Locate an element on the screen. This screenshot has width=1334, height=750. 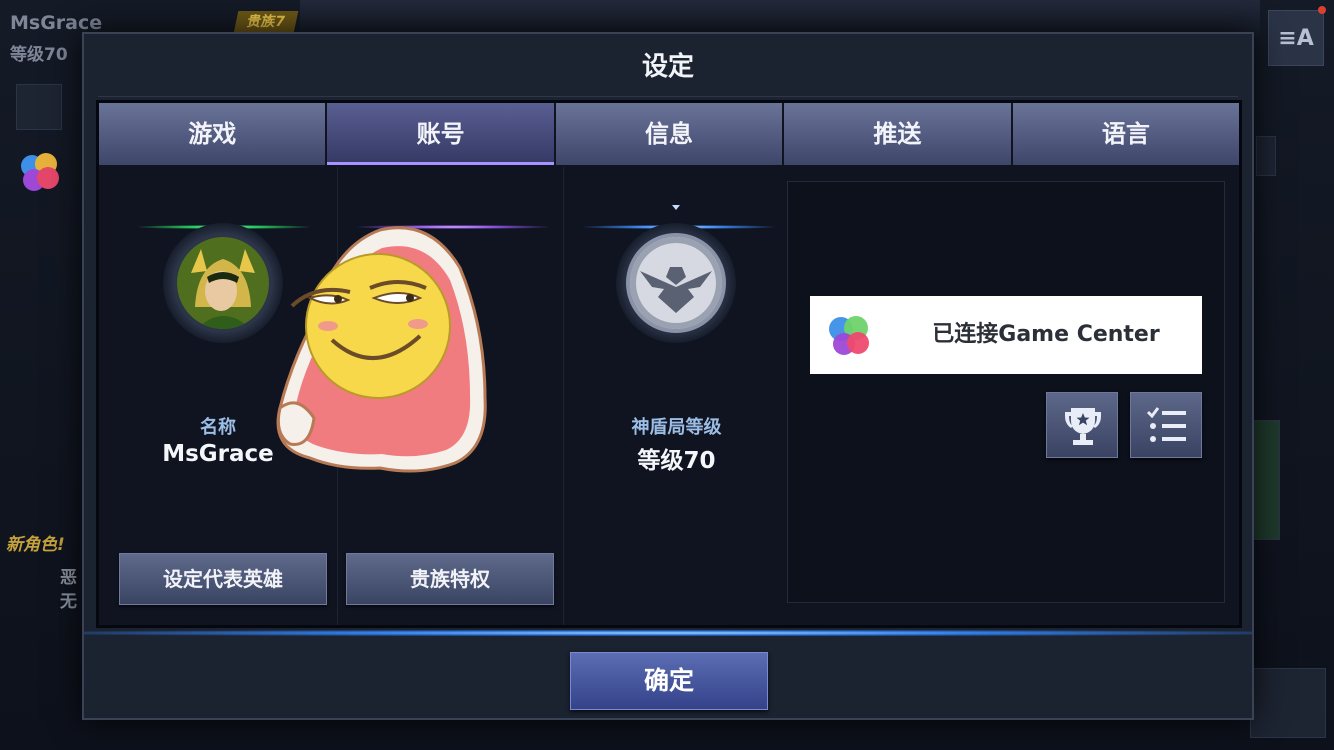
tab-info: 信息 is located at coordinates (669, 134).